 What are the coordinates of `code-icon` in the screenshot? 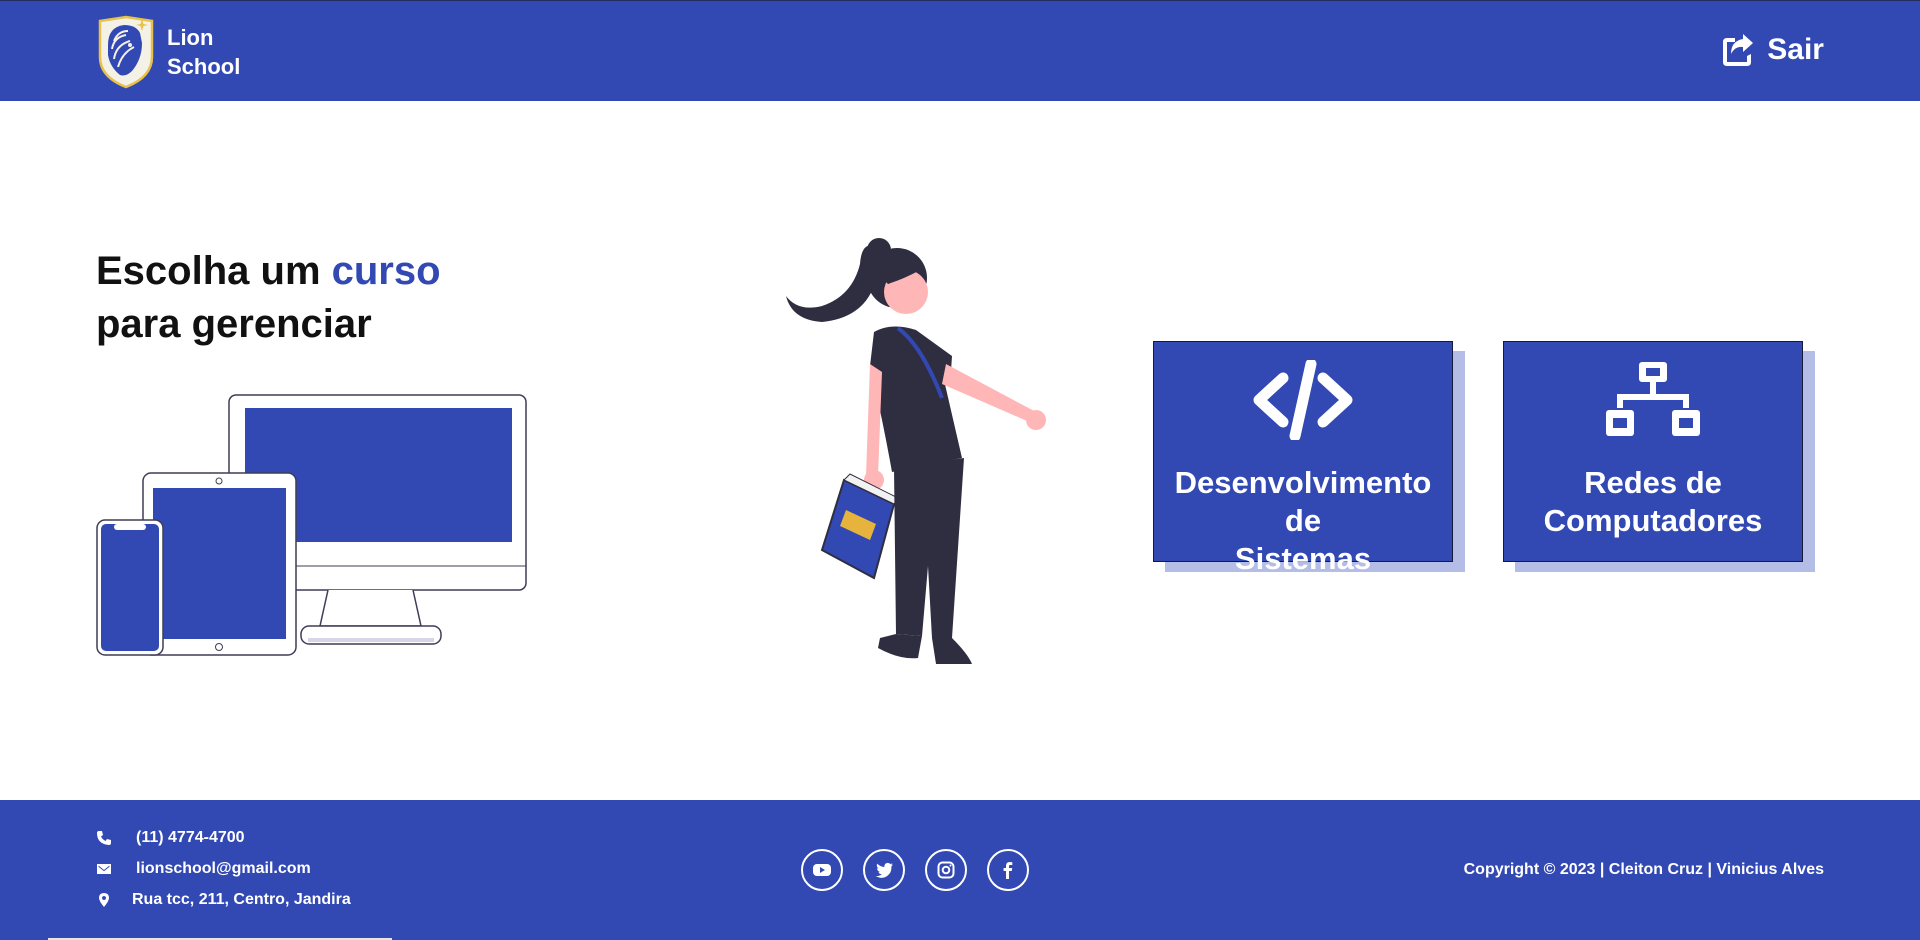 It's located at (1303, 400).